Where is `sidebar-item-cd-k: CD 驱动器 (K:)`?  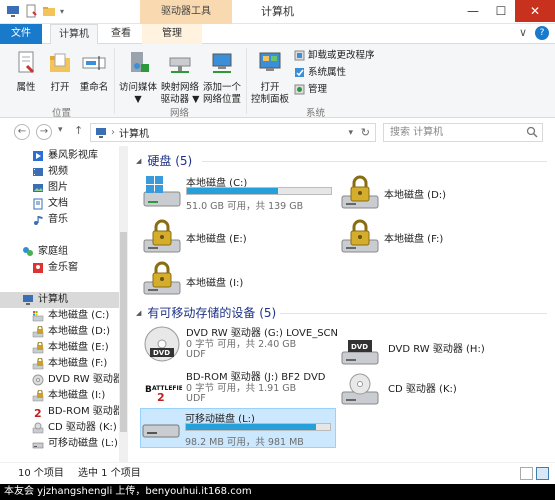 sidebar-item-cd-k: CD 驱动器 (K:) is located at coordinates (74, 428).